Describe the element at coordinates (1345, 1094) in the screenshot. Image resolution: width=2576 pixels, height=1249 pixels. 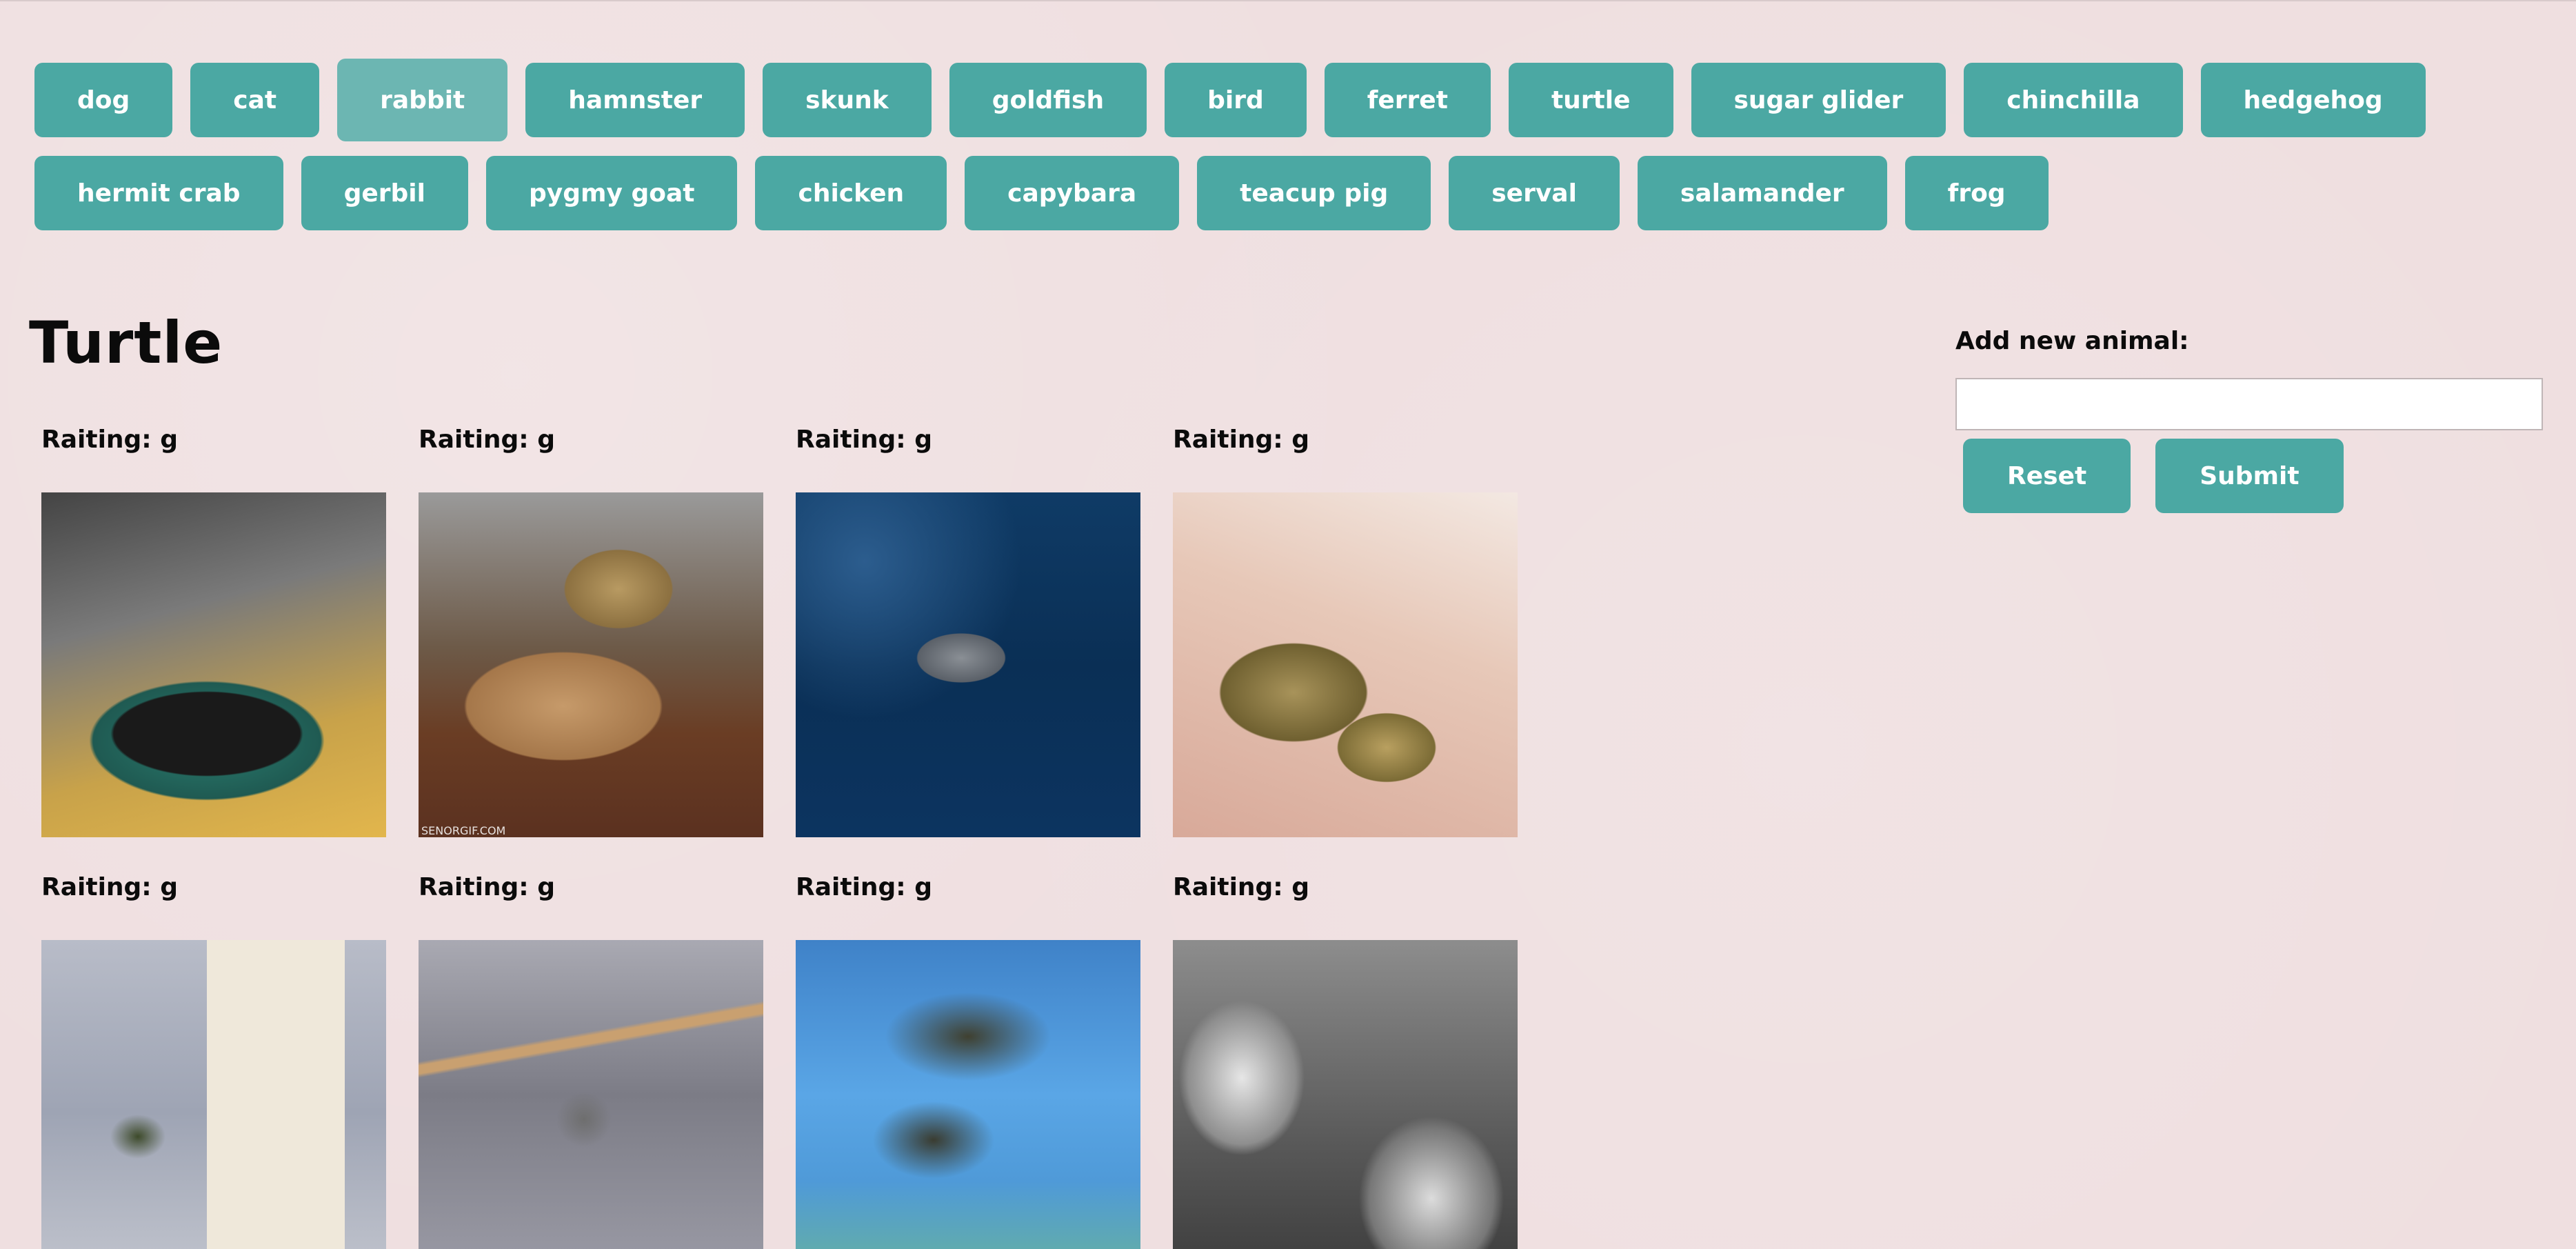
I see `gif-image-sea-turtle` at that location.